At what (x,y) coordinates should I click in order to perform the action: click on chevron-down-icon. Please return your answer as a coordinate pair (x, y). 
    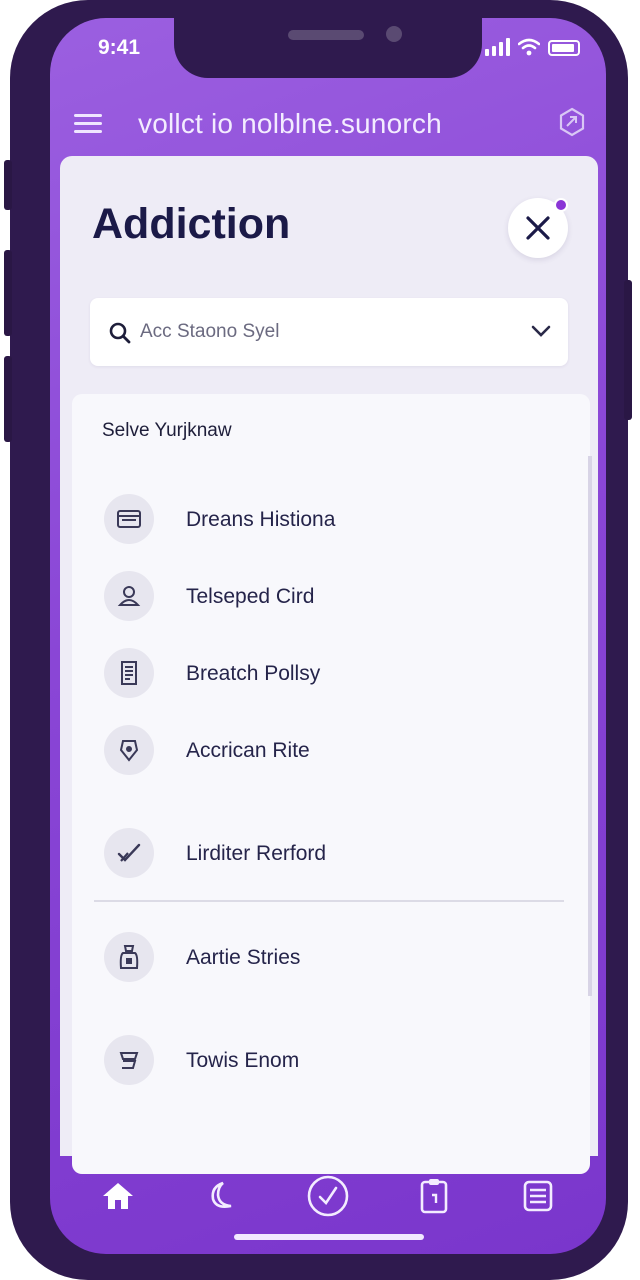
    Looking at the image, I should click on (541, 331).